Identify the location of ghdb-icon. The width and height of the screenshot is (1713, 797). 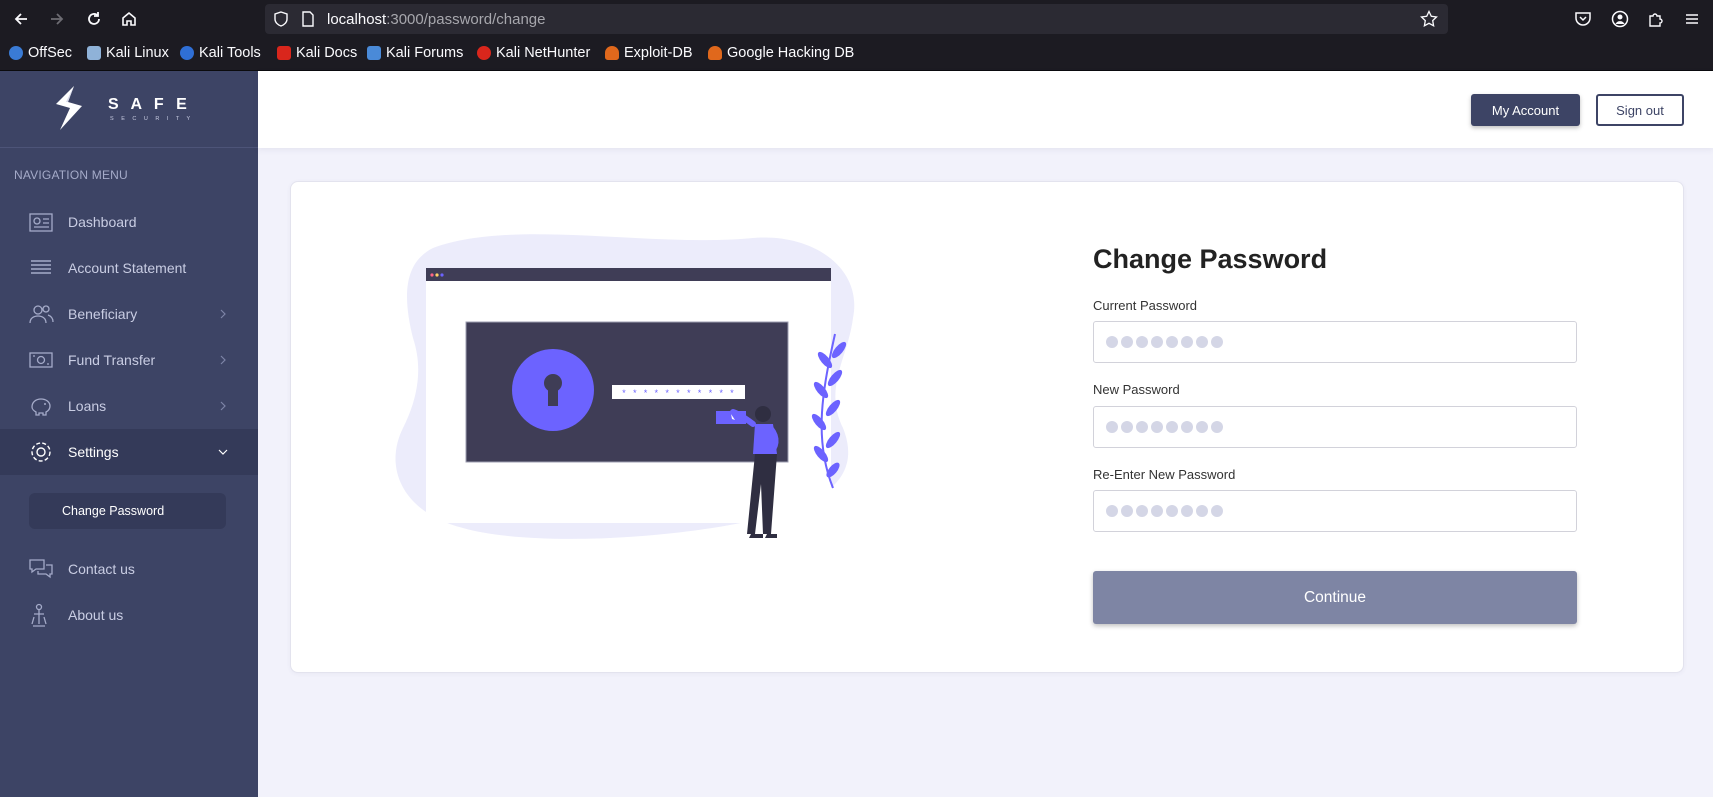
(715, 53).